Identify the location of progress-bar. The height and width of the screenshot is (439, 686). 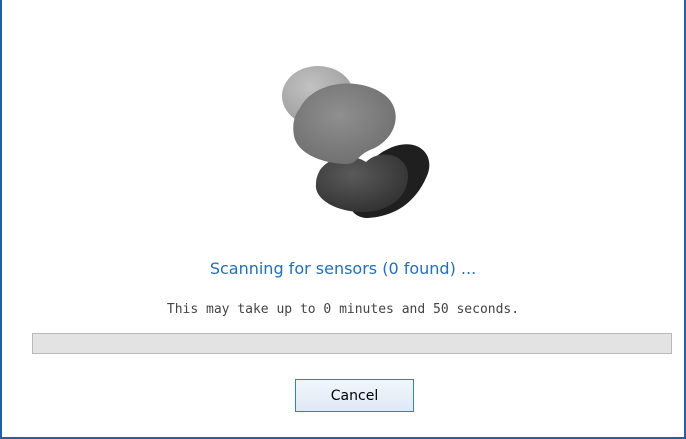
(352, 343).